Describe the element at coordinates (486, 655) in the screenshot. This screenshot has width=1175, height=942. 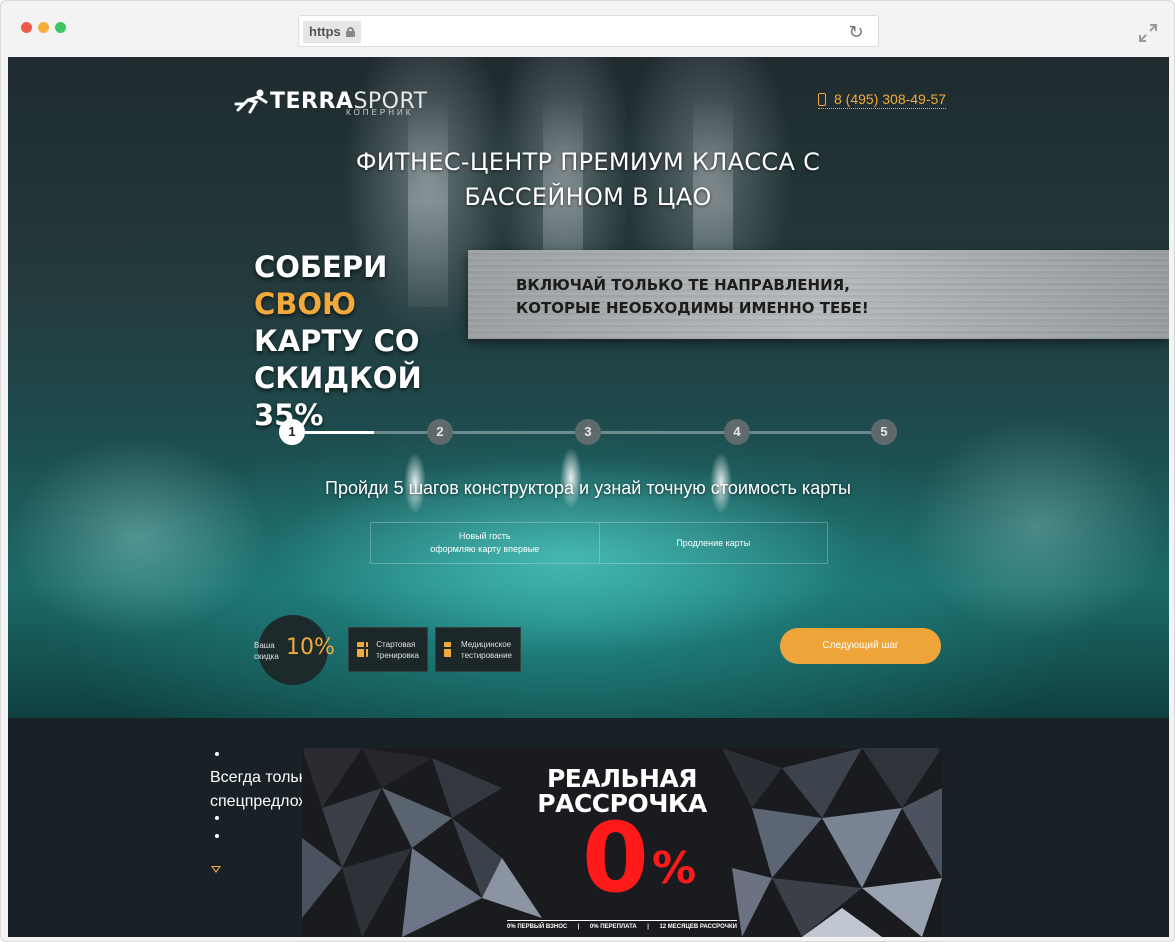
I see `gift-line: тестирование` at that location.